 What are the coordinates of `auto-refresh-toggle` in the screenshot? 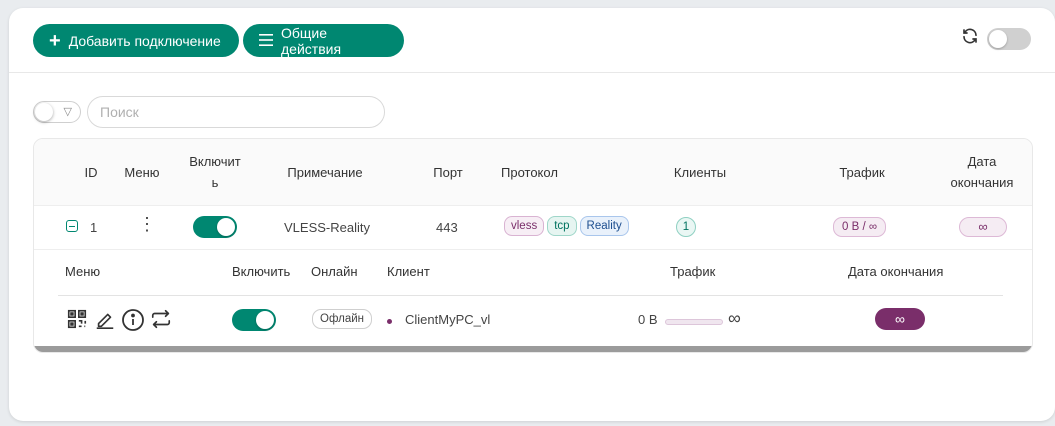 It's located at (1009, 38).